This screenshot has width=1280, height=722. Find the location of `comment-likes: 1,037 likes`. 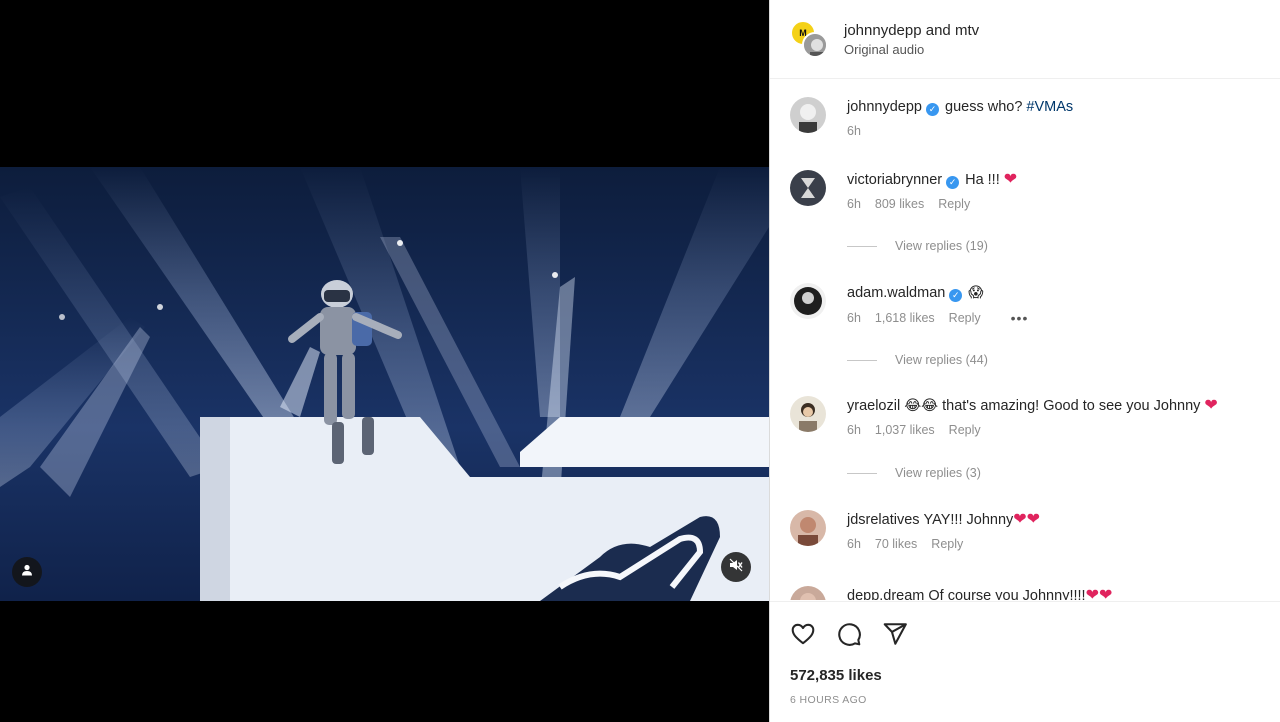

comment-likes: 1,037 likes is located at coordinates (905, 430).